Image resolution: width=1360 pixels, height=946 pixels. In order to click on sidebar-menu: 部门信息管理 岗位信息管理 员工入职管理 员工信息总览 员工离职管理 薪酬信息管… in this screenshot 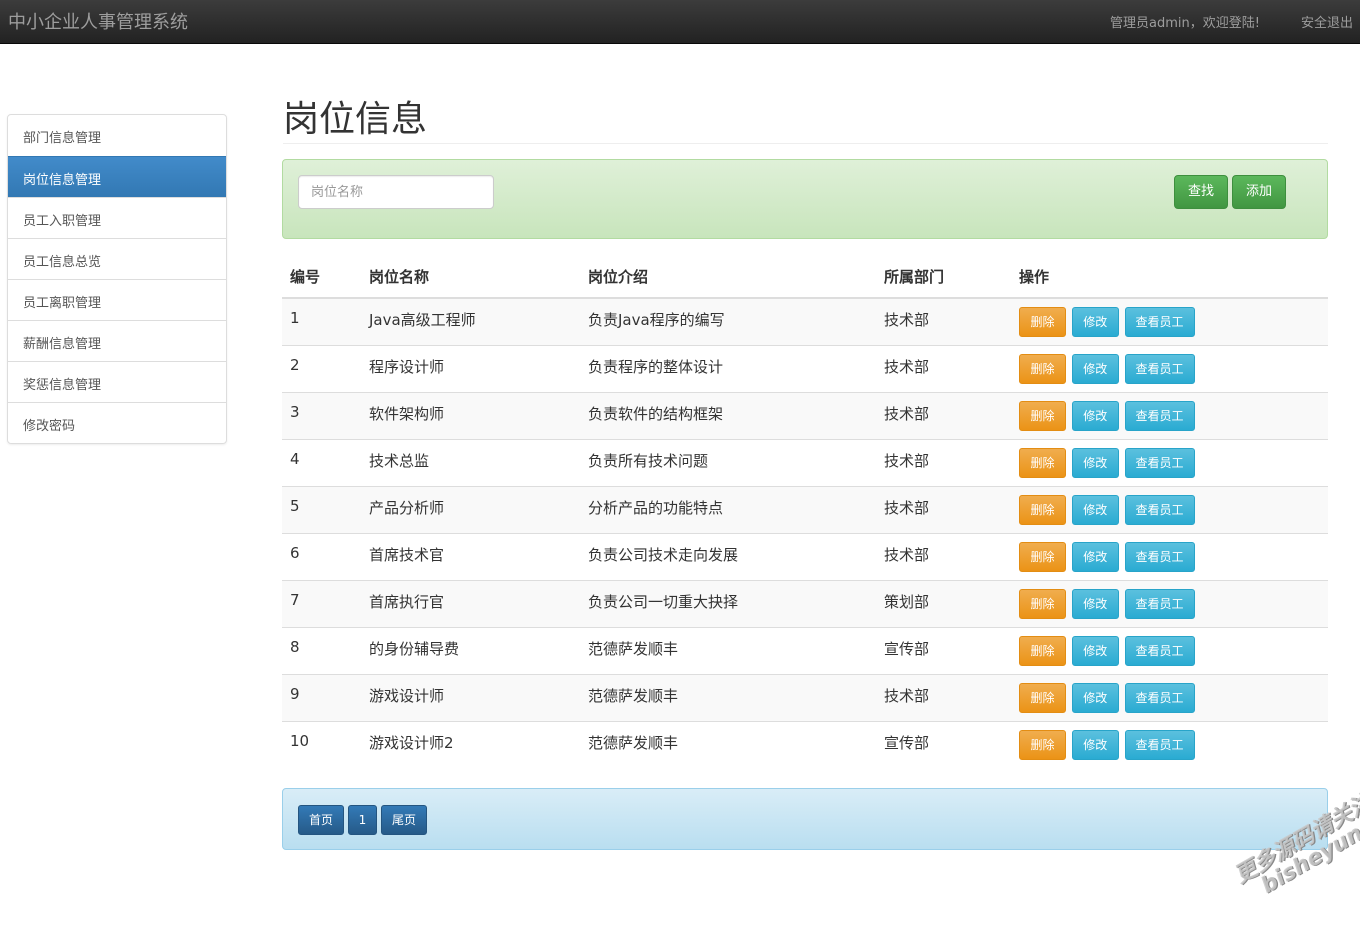, I will do `click(117, 279)`.